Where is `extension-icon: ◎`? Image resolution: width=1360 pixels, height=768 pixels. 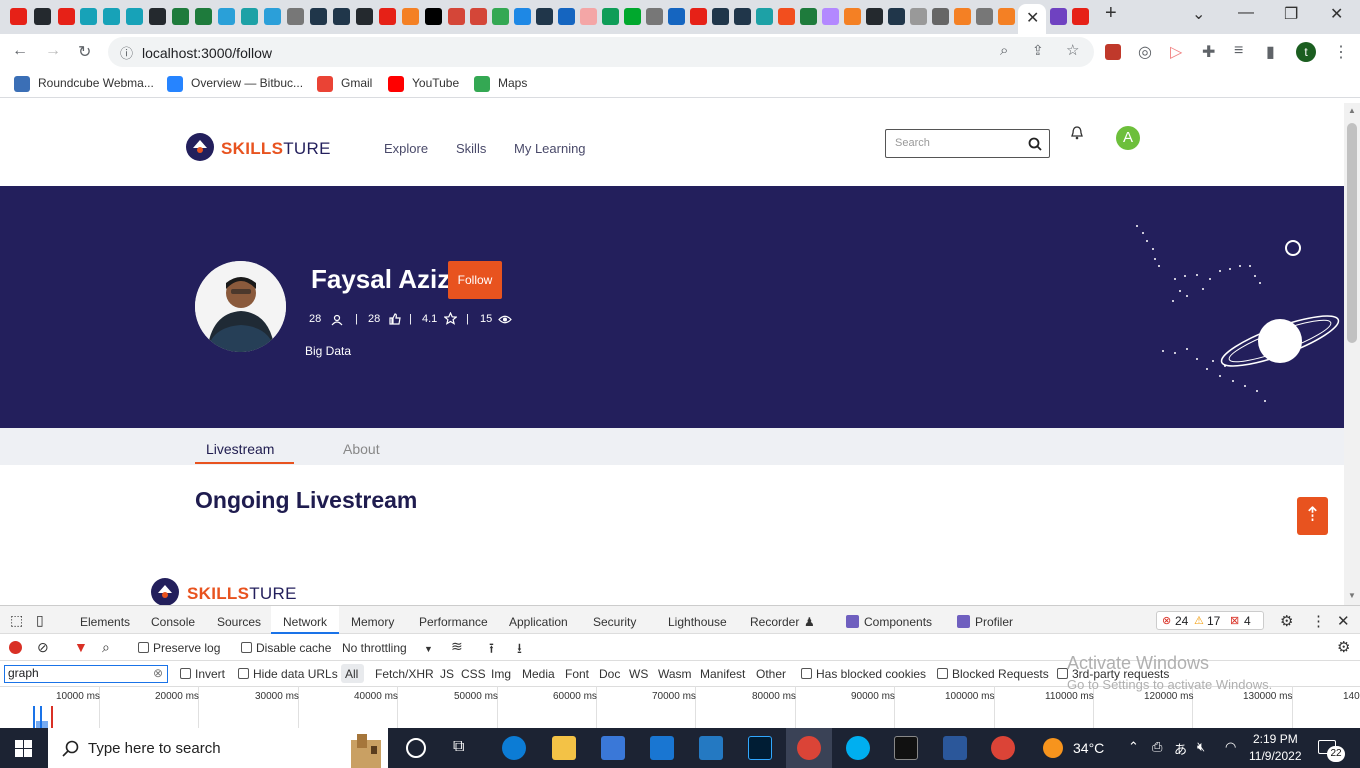
extension-icon: ◎ is located at coordinates (1145, 52).